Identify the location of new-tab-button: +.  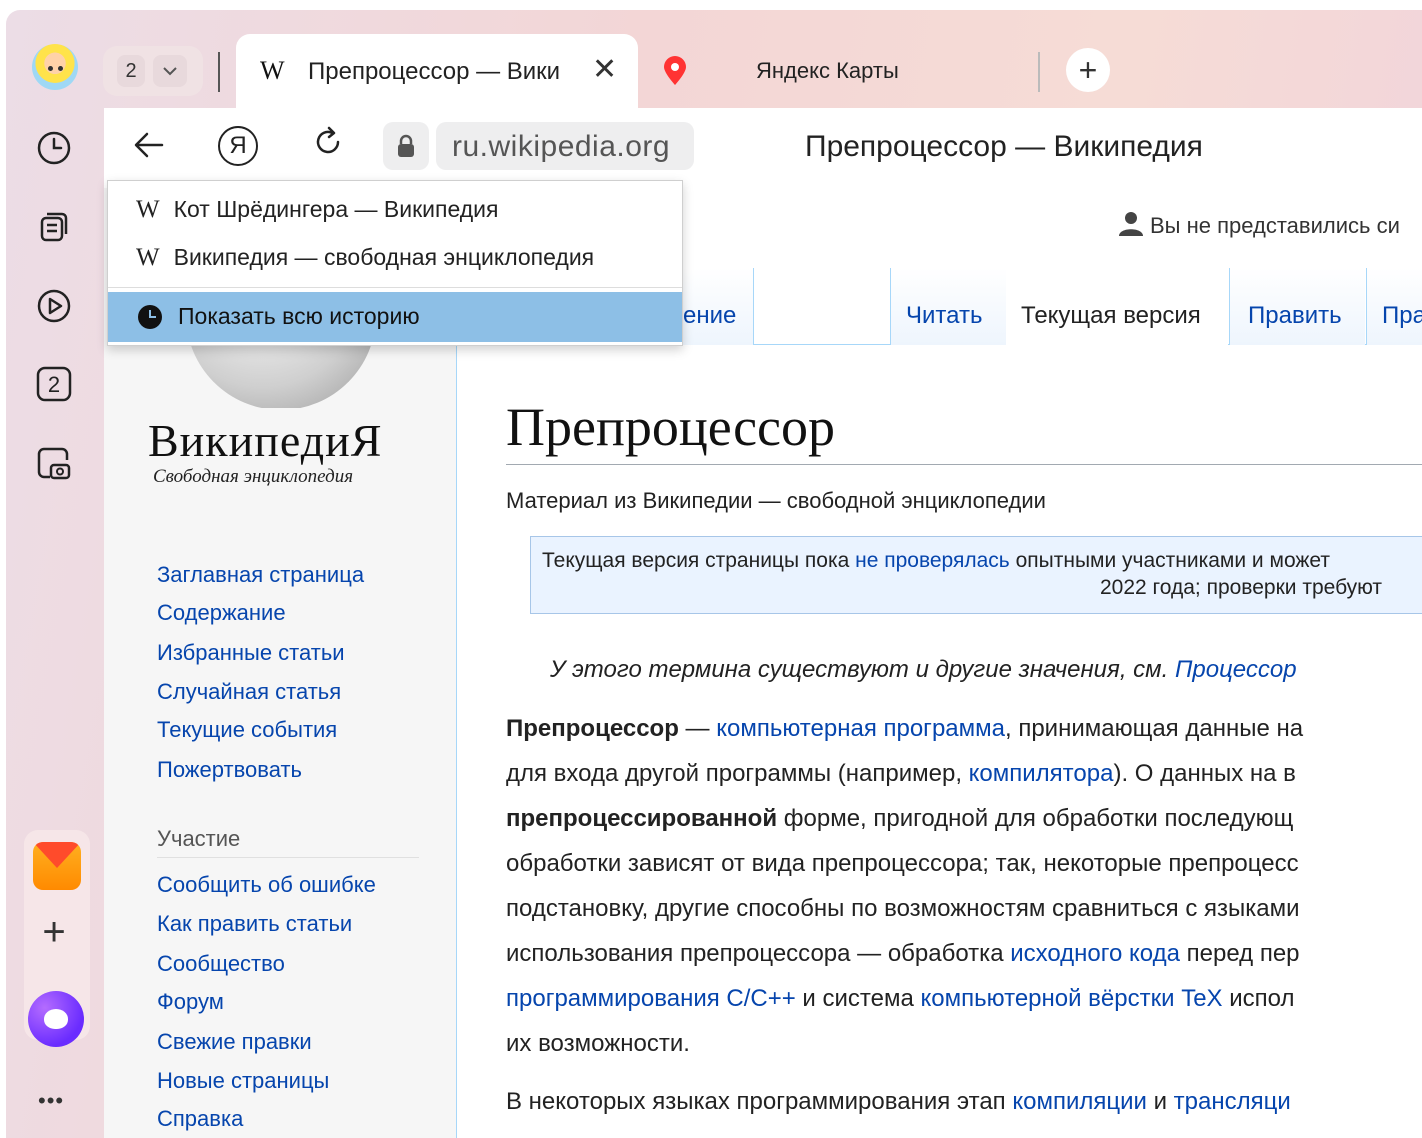
(1088, 70).